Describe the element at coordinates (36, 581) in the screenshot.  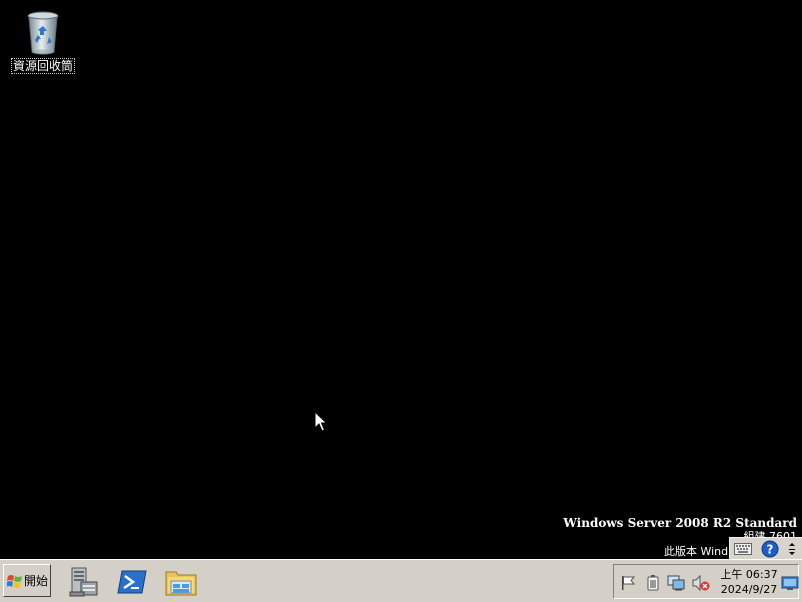
I see `start-button-label: 開始` at that location.